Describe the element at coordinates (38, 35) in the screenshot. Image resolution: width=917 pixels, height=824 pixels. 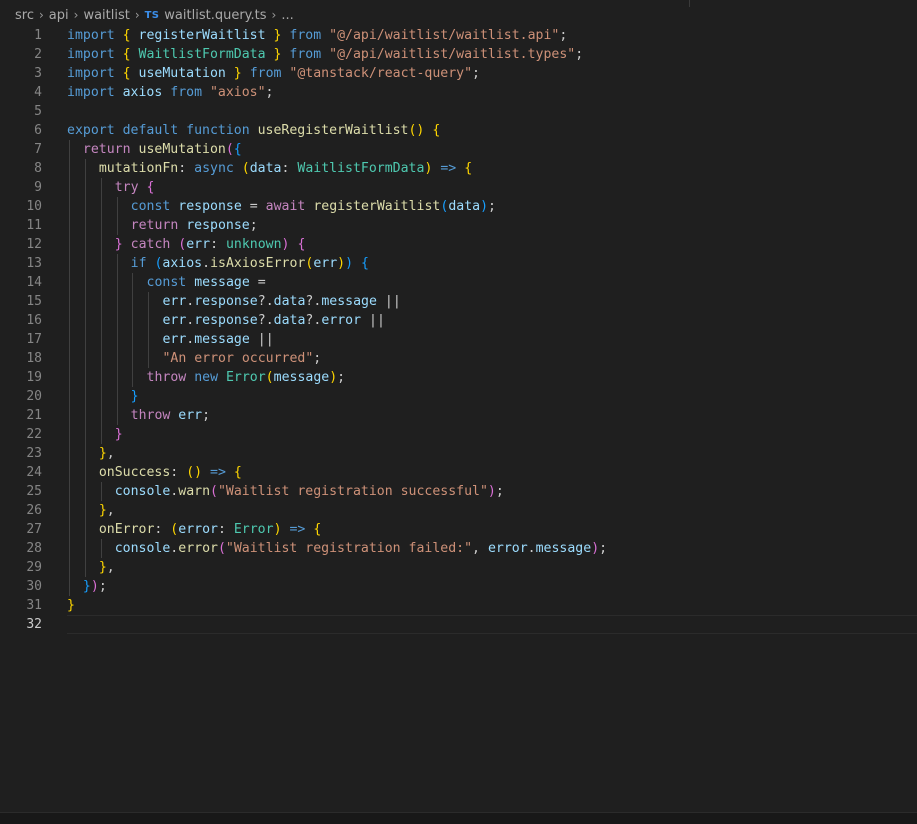
I see `line-number: 1` at that location.